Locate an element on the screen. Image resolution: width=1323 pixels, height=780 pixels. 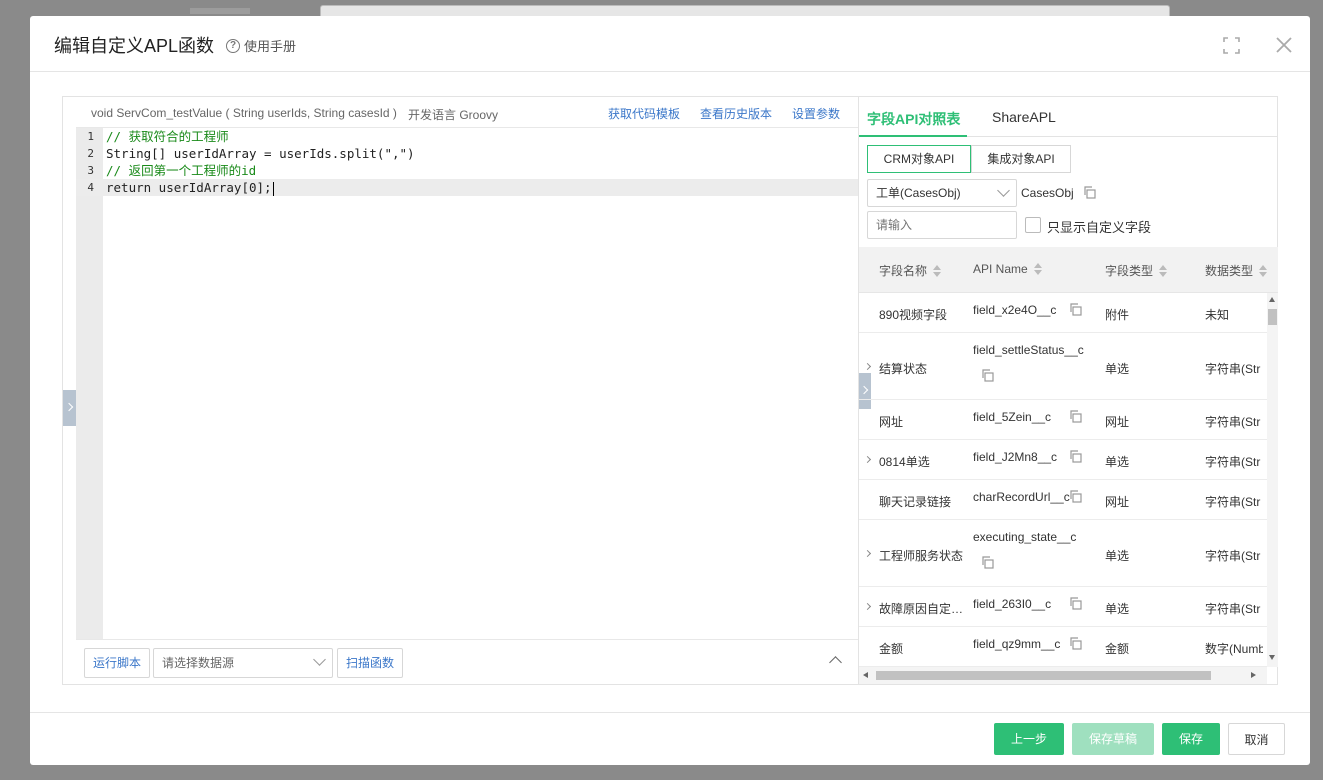
save-draft-button: 保存草稿 is located at coordinates (1113, 739).